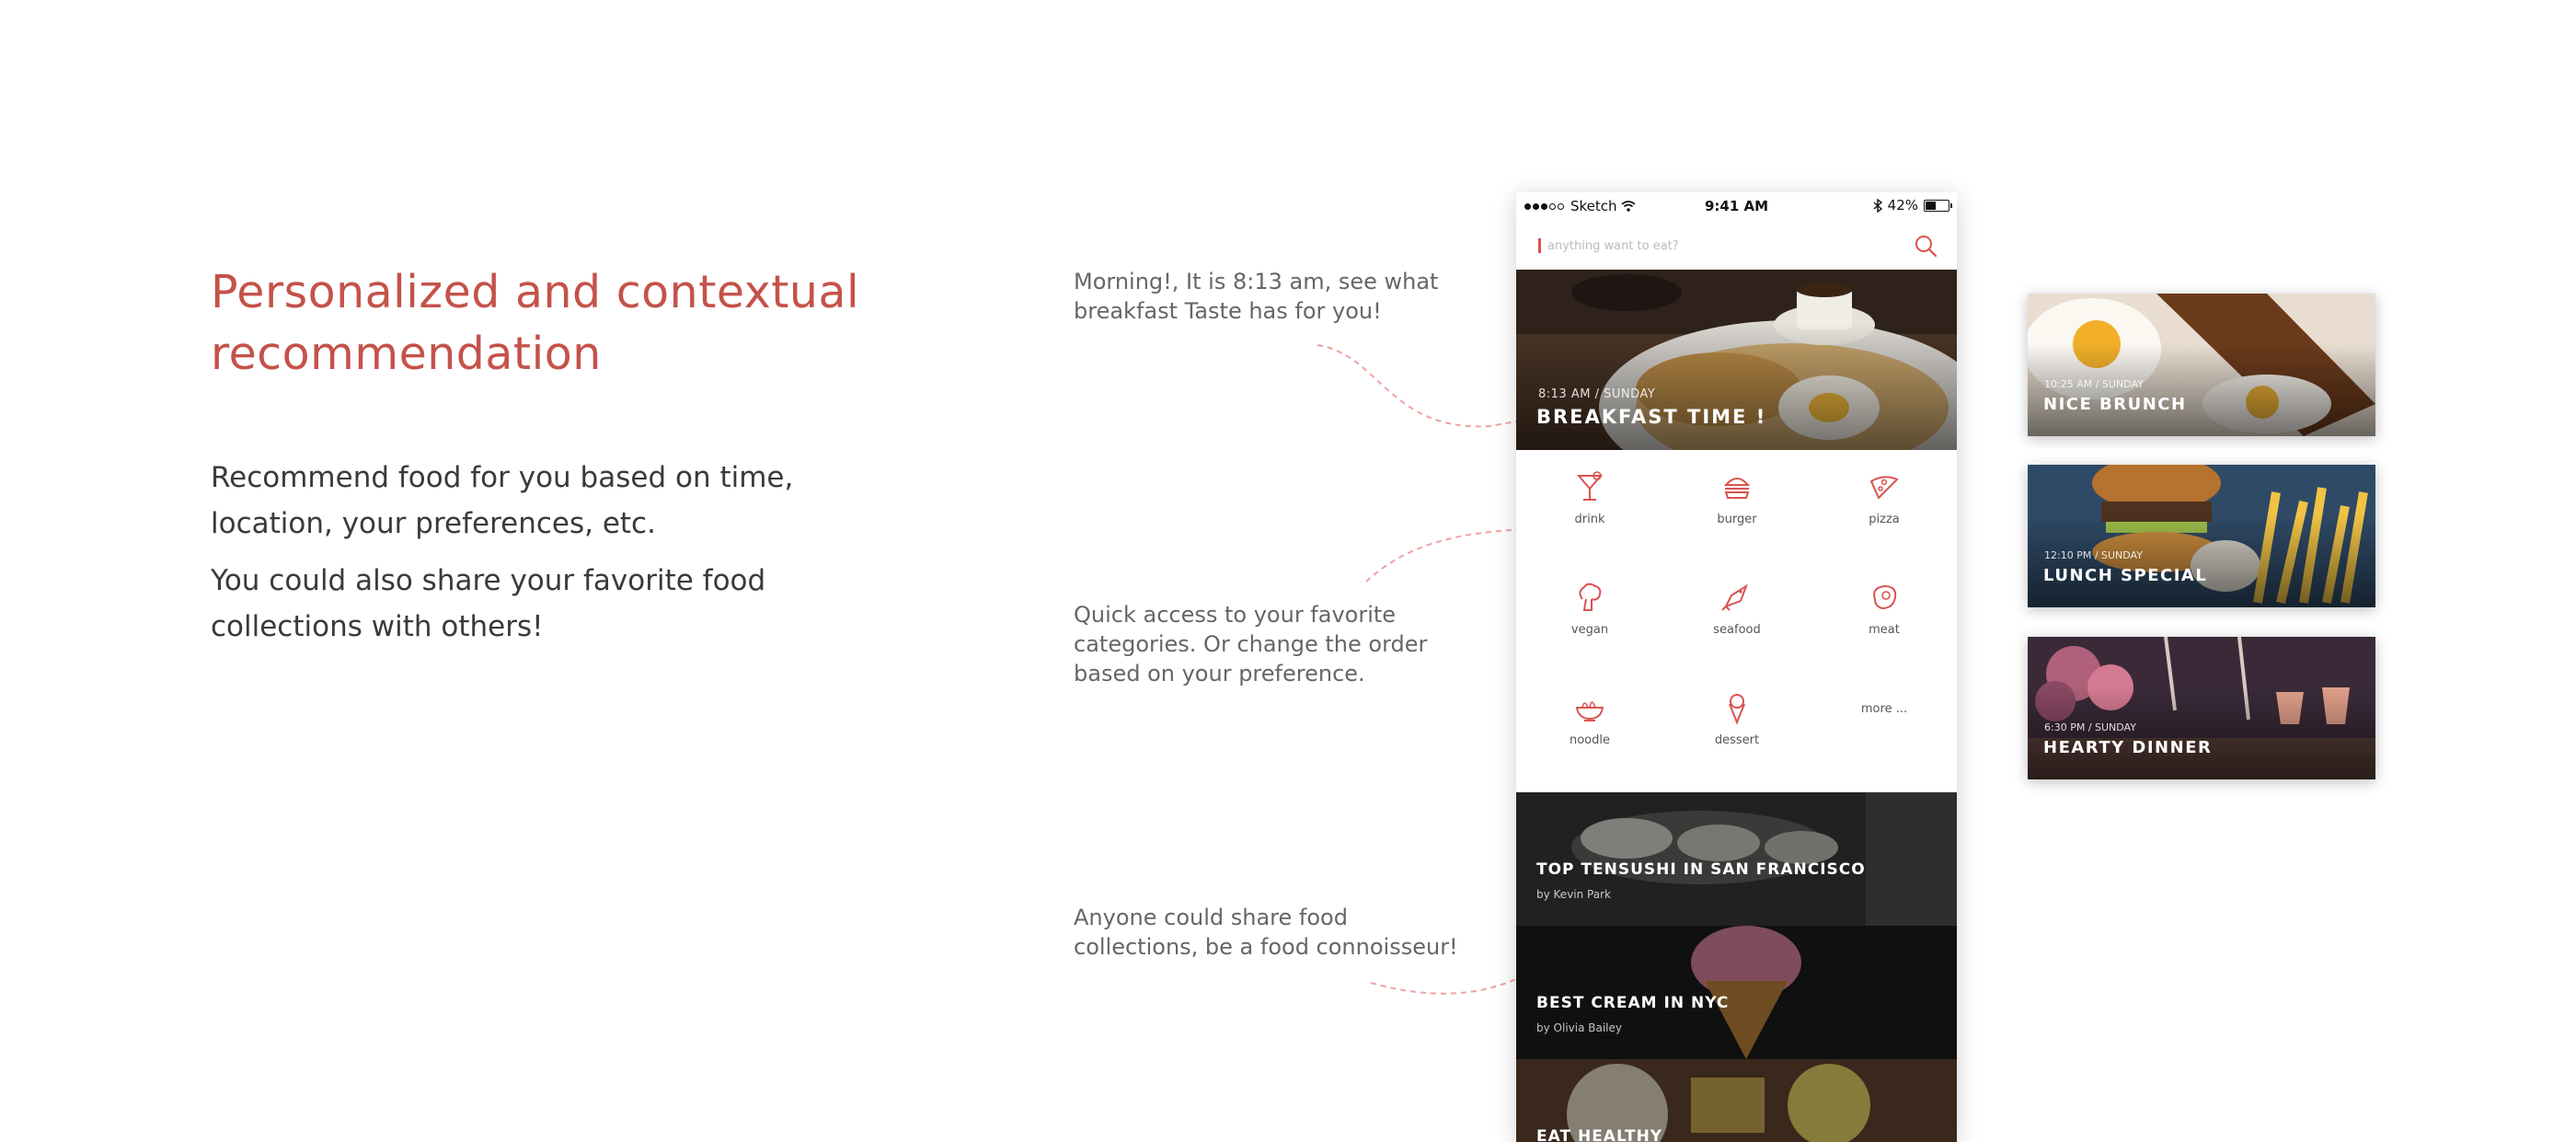  Describe the element at coordinates (2093, 555) in the screenshot. I see `side-card-subtitle: 12:10 PM / SUNDAY` at that location.